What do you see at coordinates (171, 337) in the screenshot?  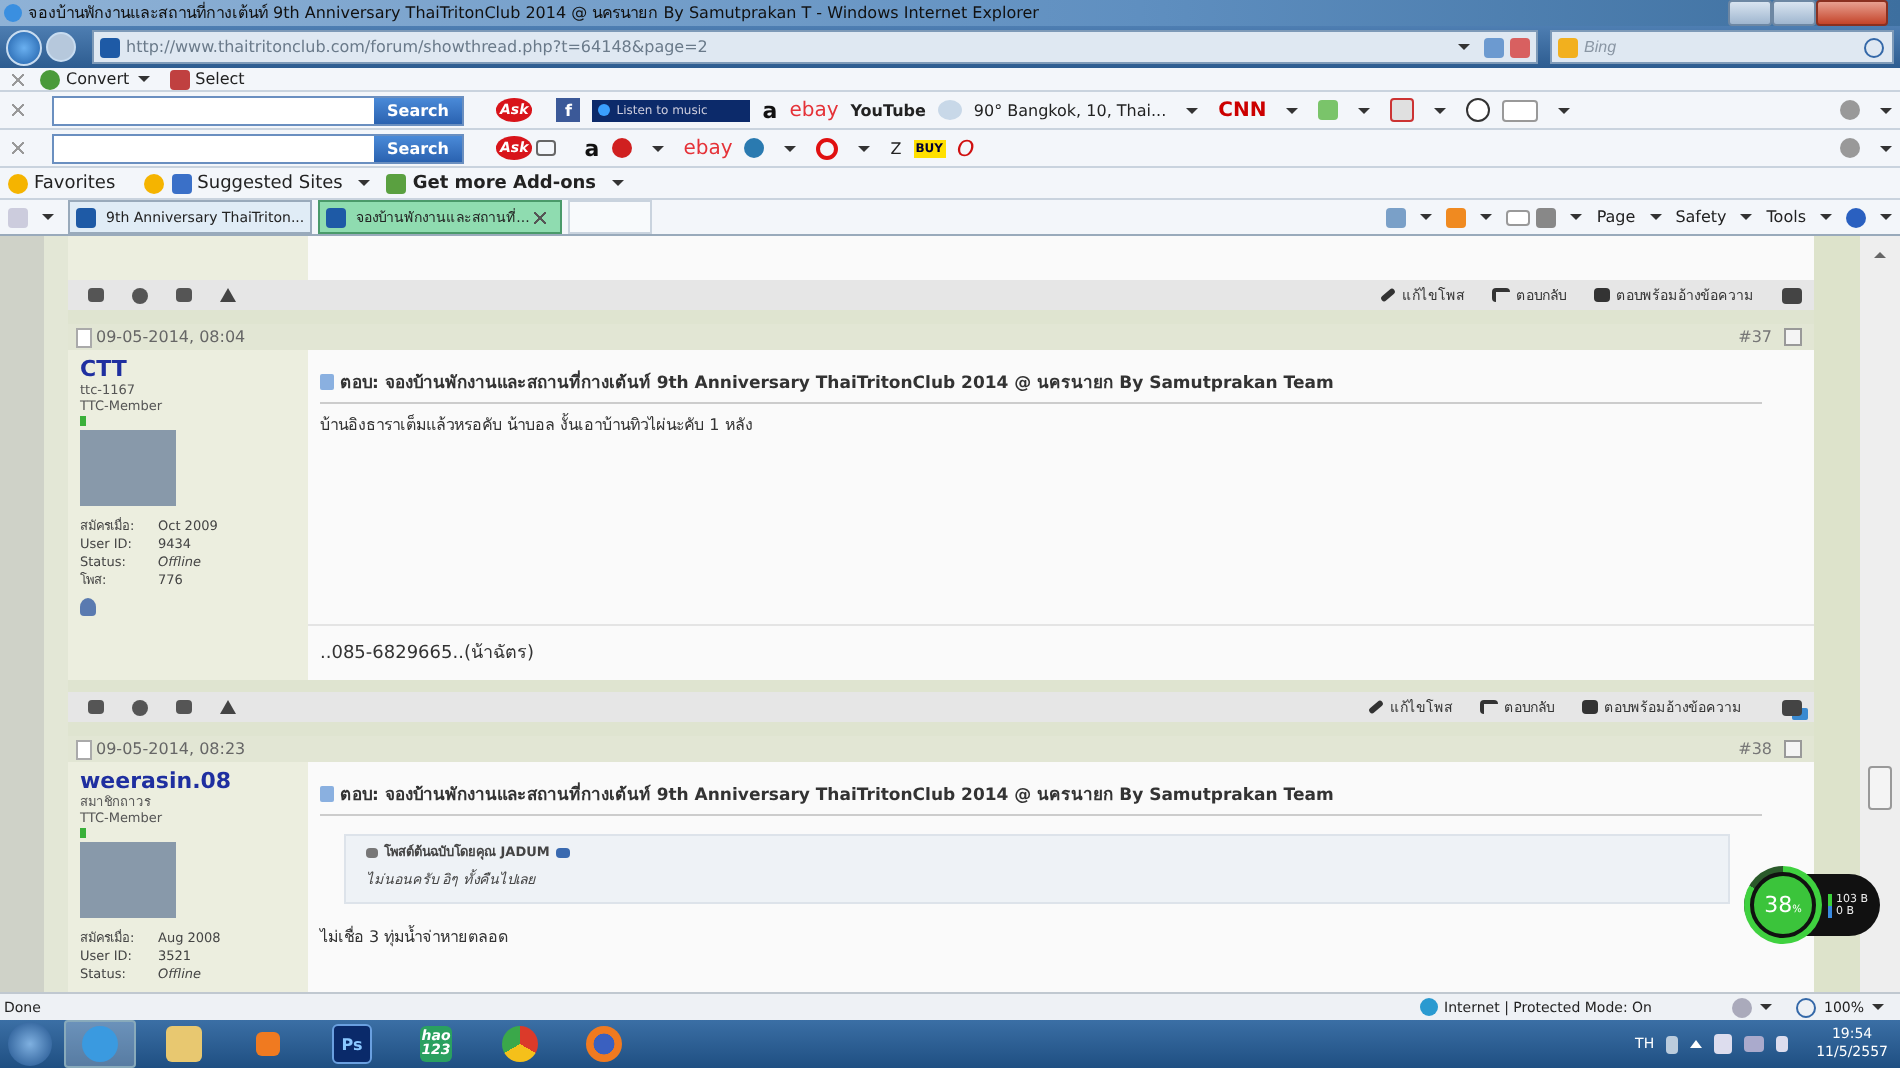 I see `post-date: 09-05-2014, 08:04` at bounding box center [171, 337].